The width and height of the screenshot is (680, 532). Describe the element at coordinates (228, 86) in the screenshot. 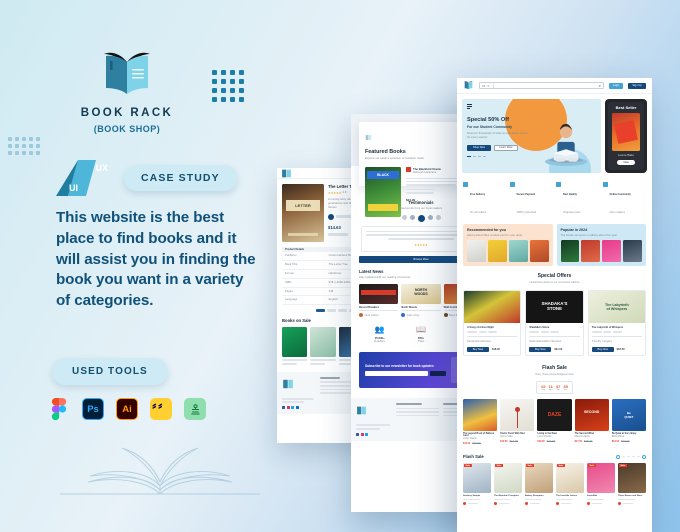

I see `dot-grid-decoration` at that location.